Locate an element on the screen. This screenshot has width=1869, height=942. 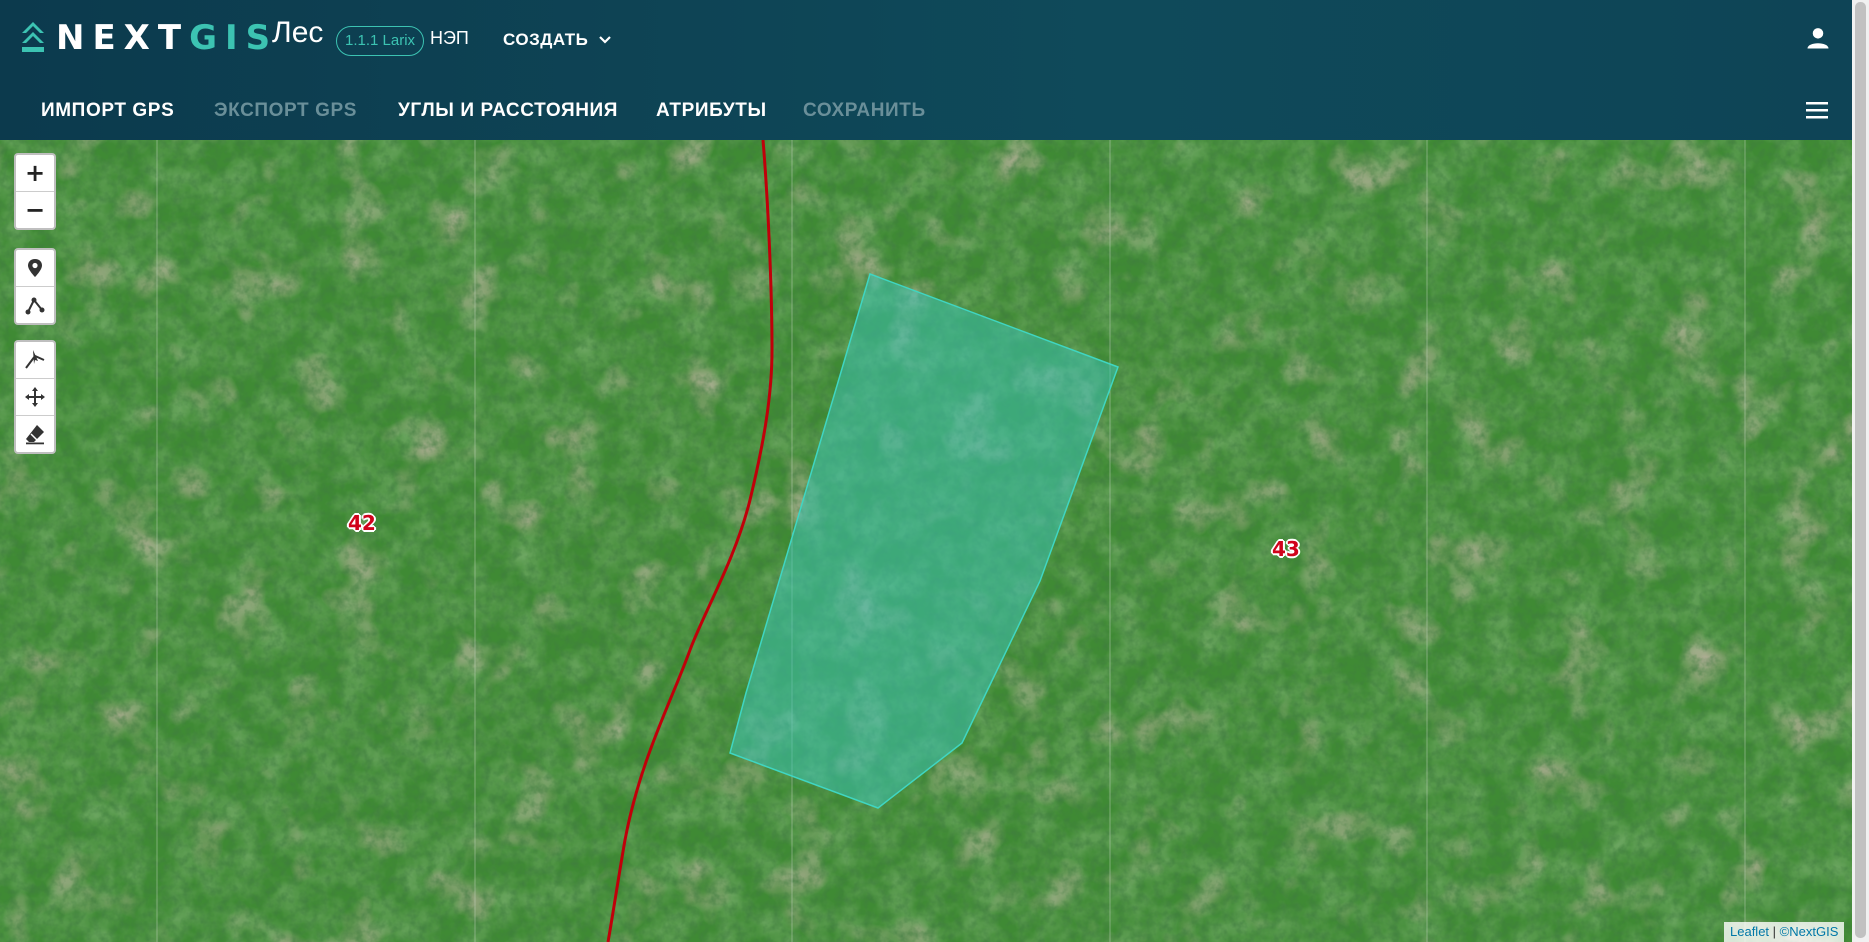
save-button: СОХРАНИТЬ is located at coordinates (864, 111).